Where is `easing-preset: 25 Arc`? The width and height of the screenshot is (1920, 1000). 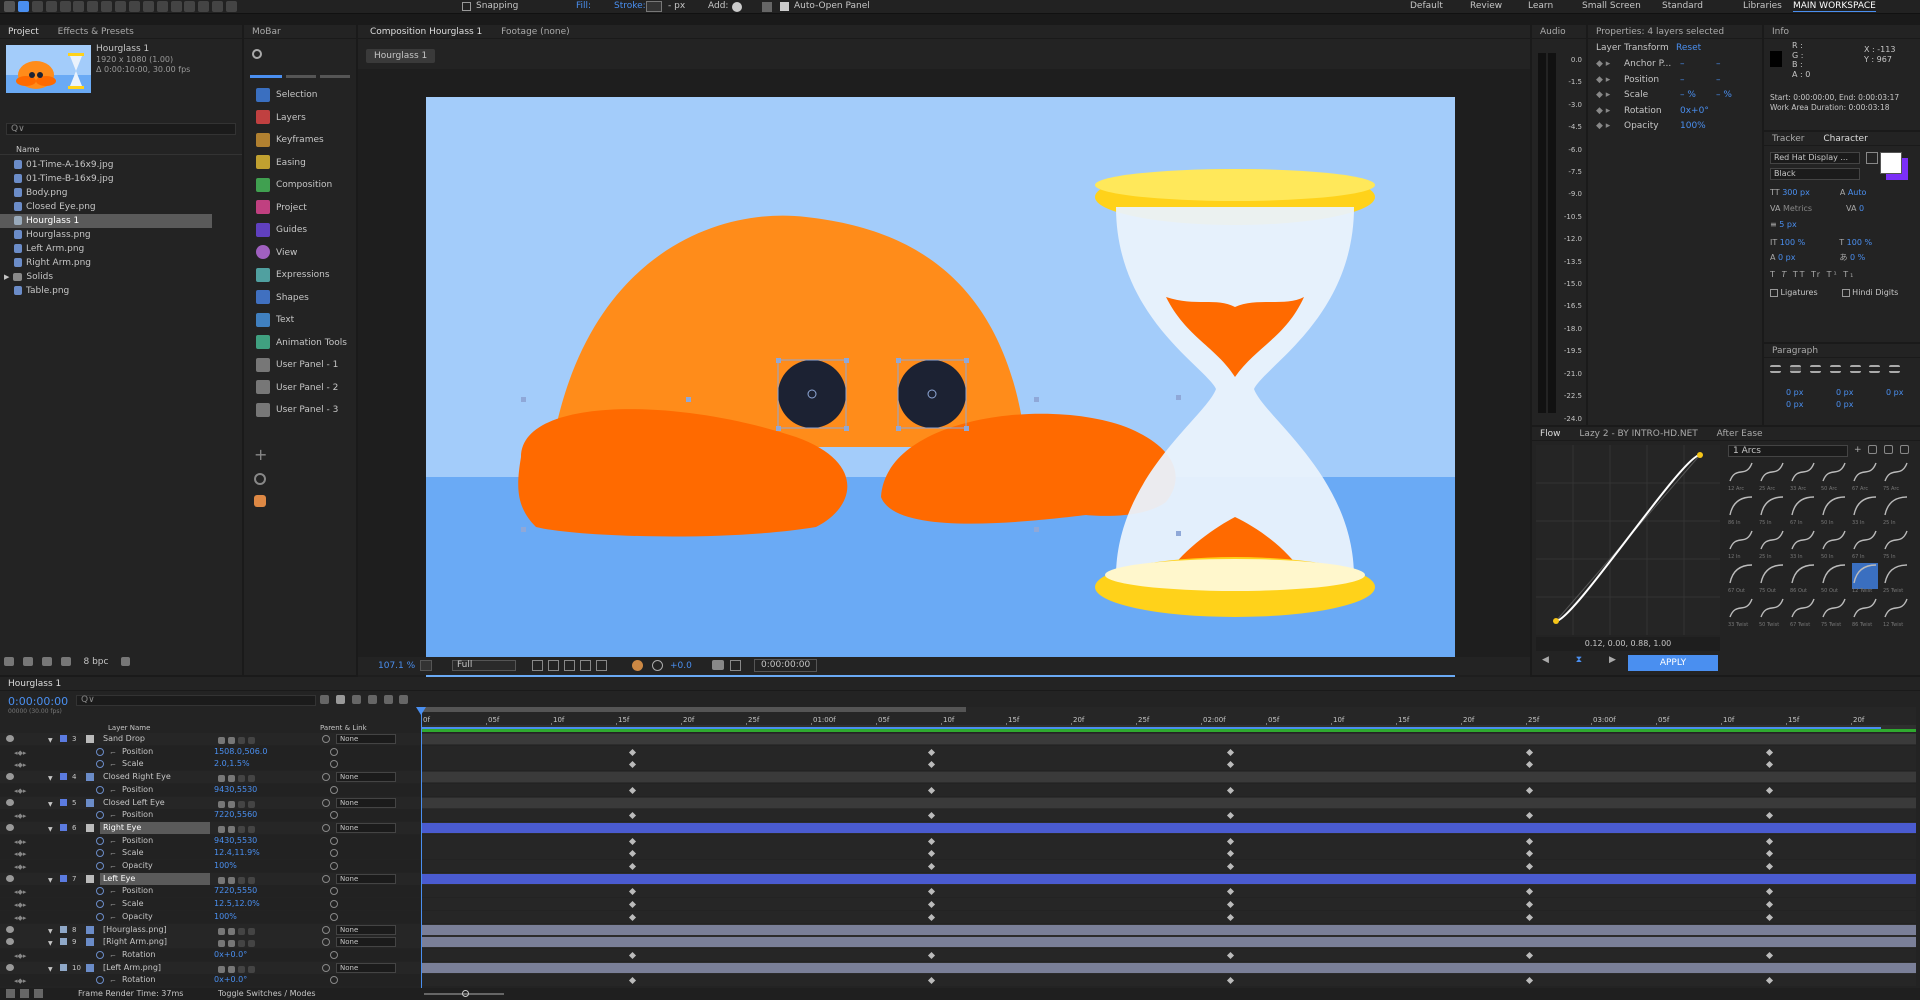 easing-preset: 25 Arc is located at coordinates (1772, 476).